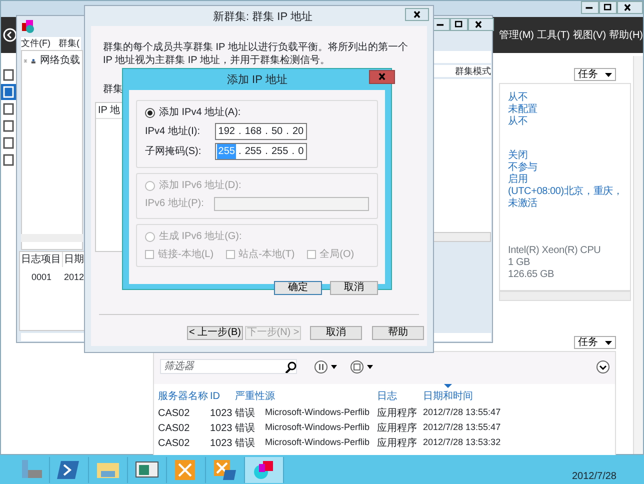 Image resolution: width=644 pixels, height=484 pixels. I want to click on column-header: 日志项目, so click(41, 259).